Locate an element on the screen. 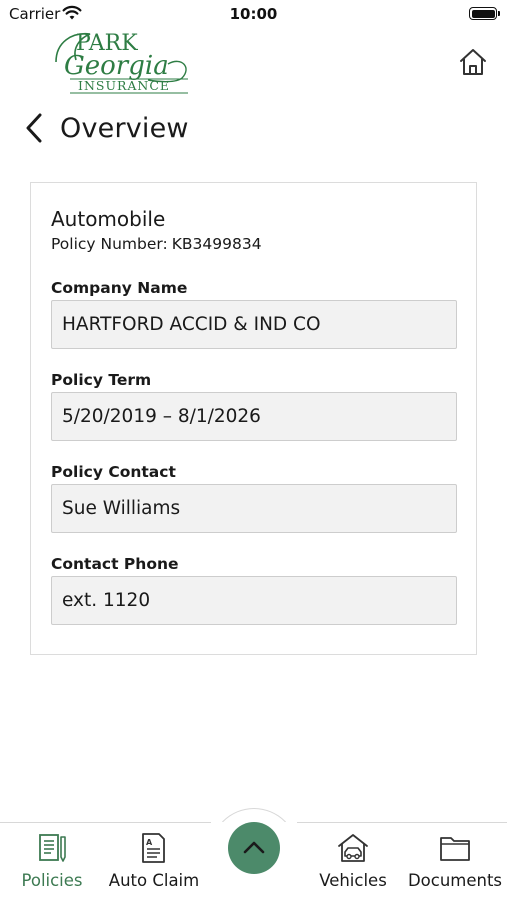 Image resolution: width=507 pixels, height=900 pixels. back-navigation: Overview is located at coordinates (105, 128).